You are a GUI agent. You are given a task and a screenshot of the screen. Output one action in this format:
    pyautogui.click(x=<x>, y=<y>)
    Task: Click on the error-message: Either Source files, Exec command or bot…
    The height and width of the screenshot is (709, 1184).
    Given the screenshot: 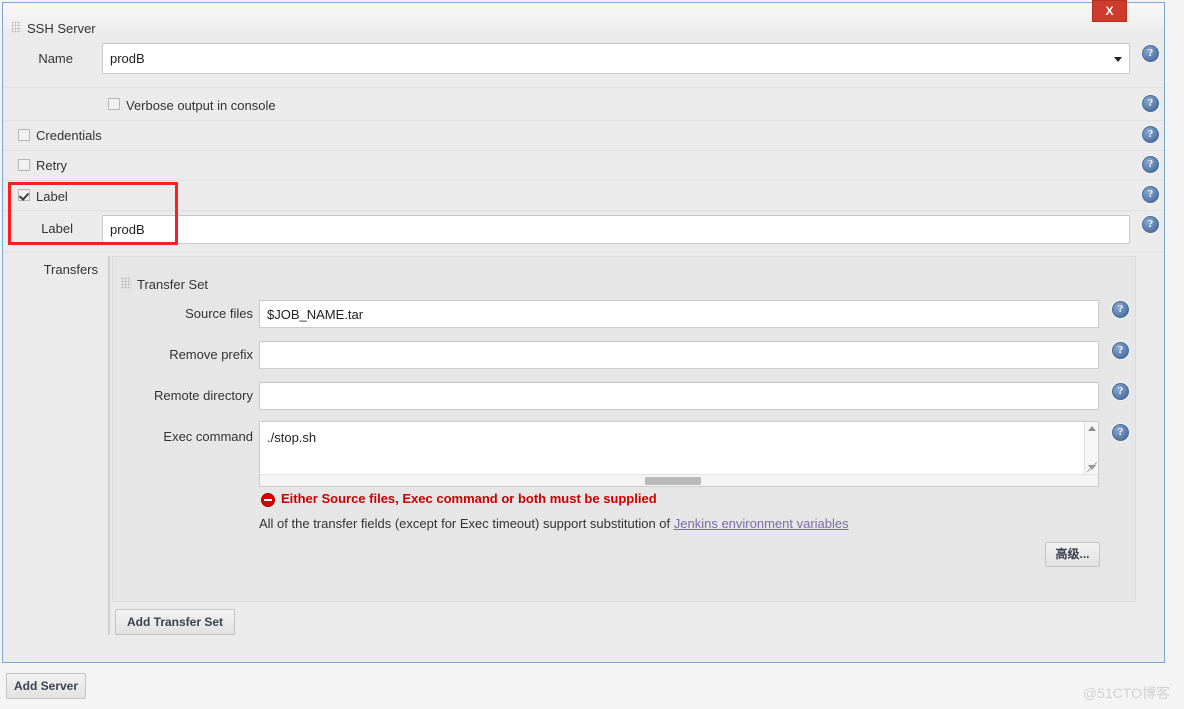 What is the action you would take?
    pyautogui.click(x=469, y=498)
    